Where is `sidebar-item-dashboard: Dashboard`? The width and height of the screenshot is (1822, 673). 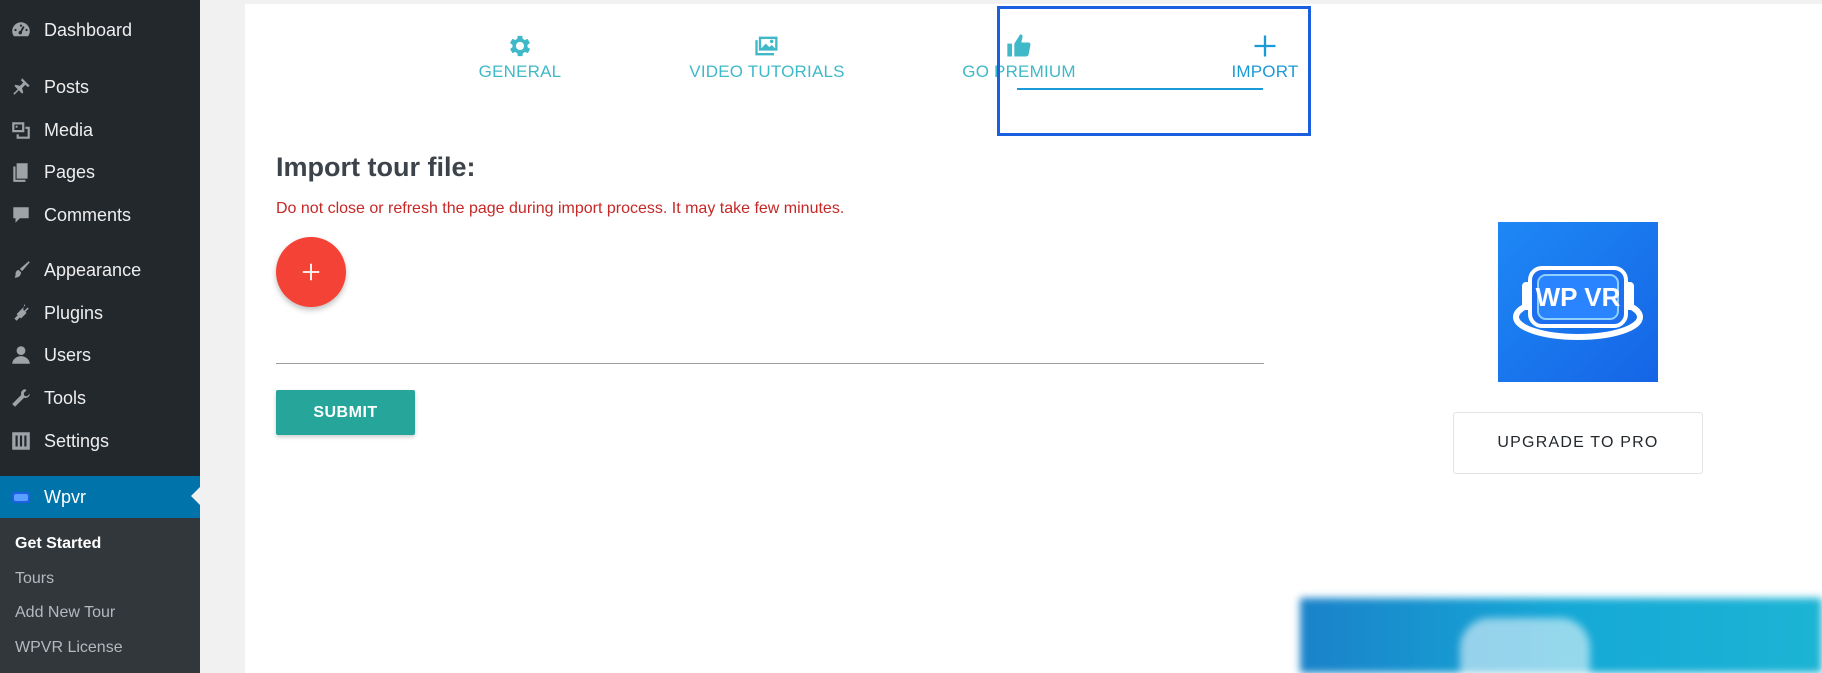
sidebar-item-dashboard: Dashboard is located at coordinates (100, 30).